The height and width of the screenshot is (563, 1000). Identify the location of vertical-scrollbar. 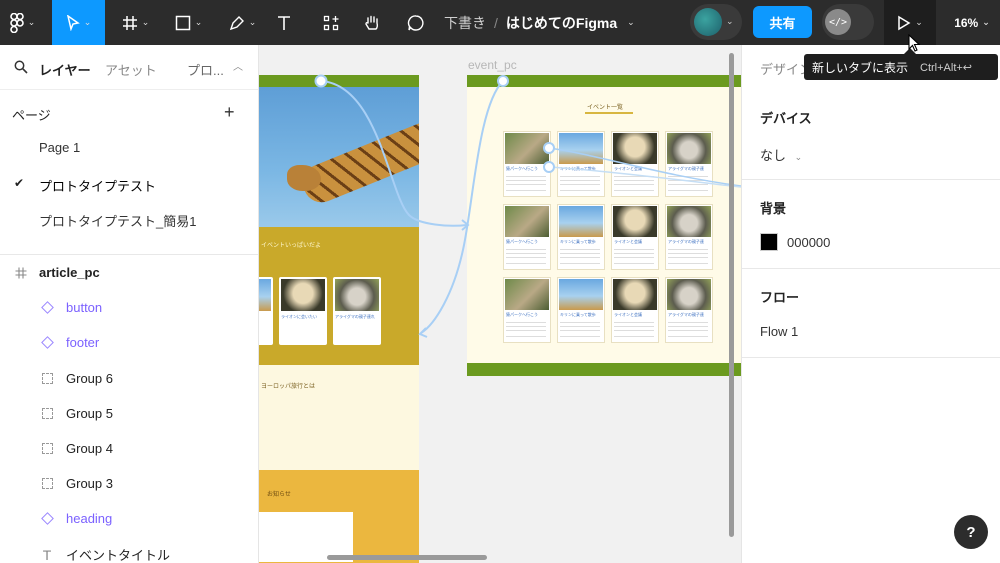
(731, 295).